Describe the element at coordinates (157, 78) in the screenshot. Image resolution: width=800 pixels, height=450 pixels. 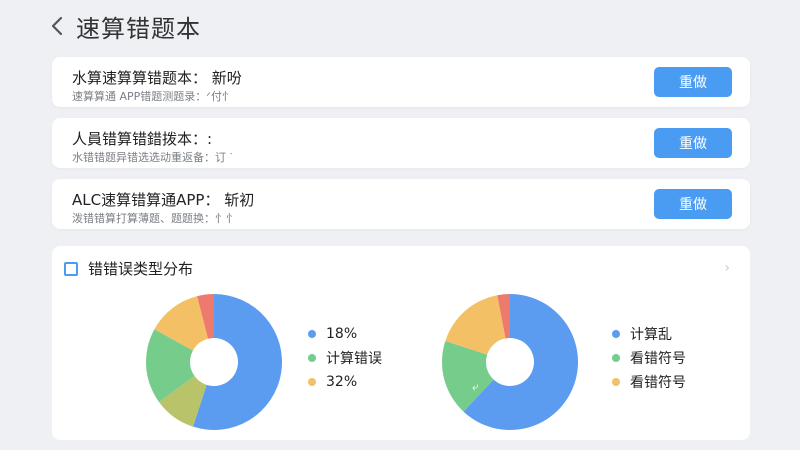
I see `card-title: 水算速算算错题本： 新吩` at that location.